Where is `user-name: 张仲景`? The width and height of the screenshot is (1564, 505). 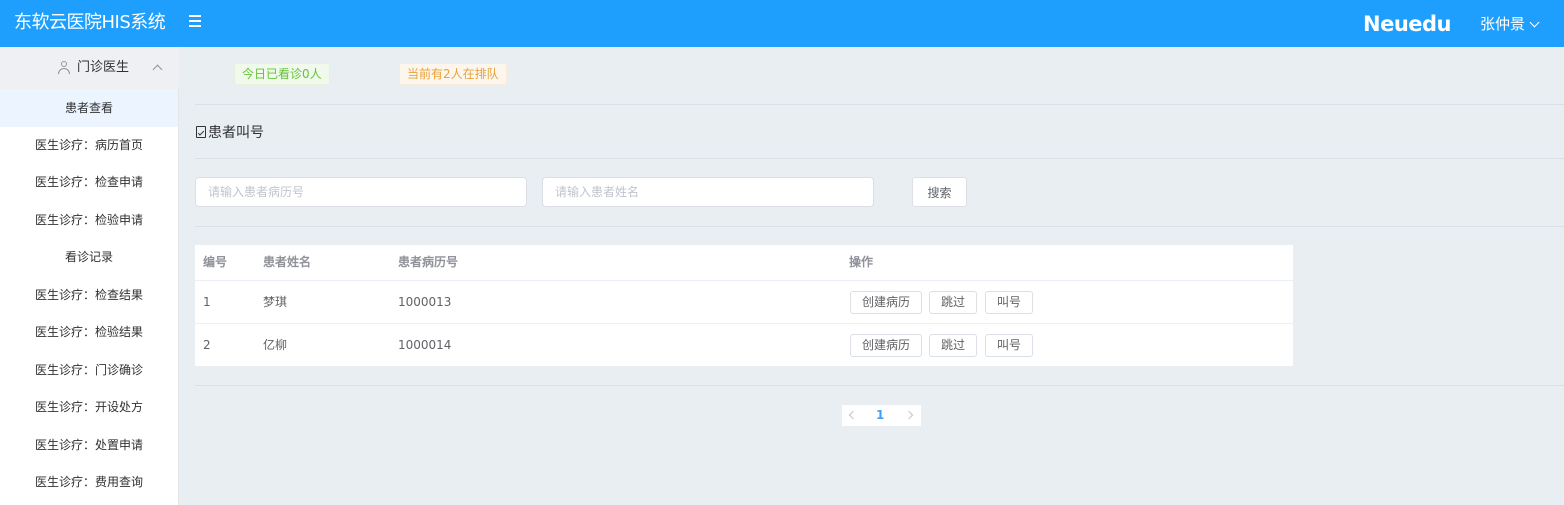
user-name: 张仲景 is located at coordinates (1503, 24).